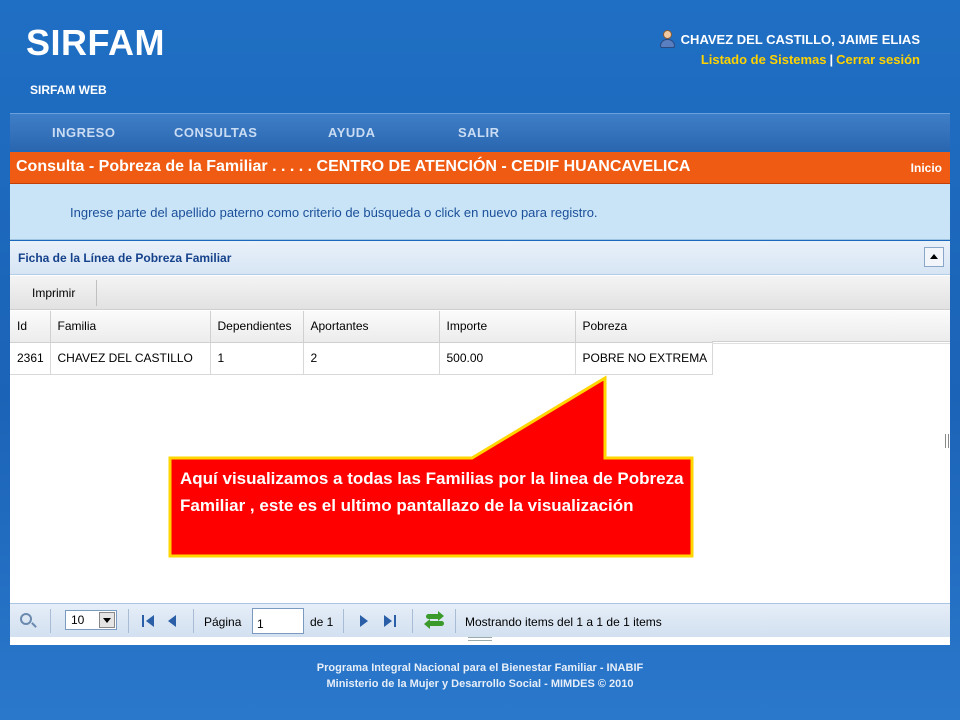 This screenshot has width=960, height=720. I want to click on logout-link: Cerrar sesión, so click(878, 59).